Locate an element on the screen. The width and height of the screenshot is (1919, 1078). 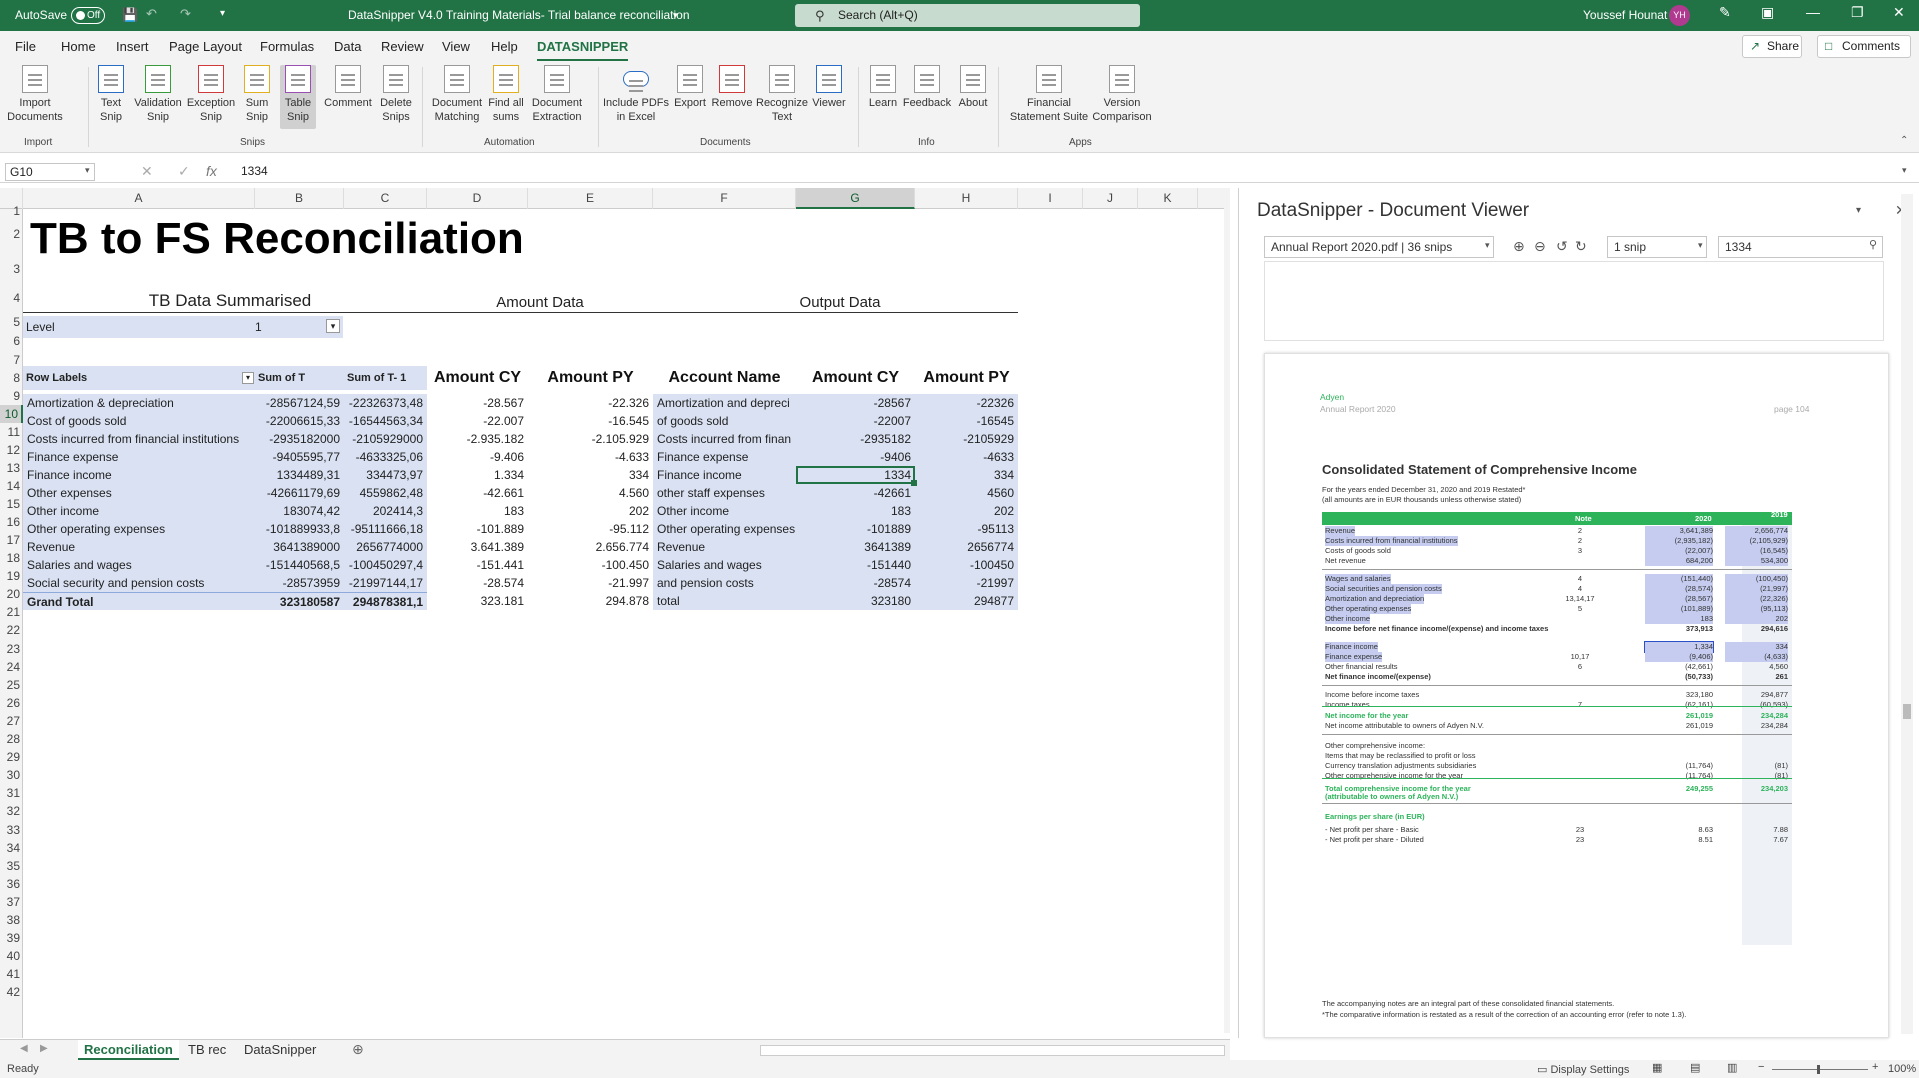
row-header-7: 7 is located at coordinates (11, 360).